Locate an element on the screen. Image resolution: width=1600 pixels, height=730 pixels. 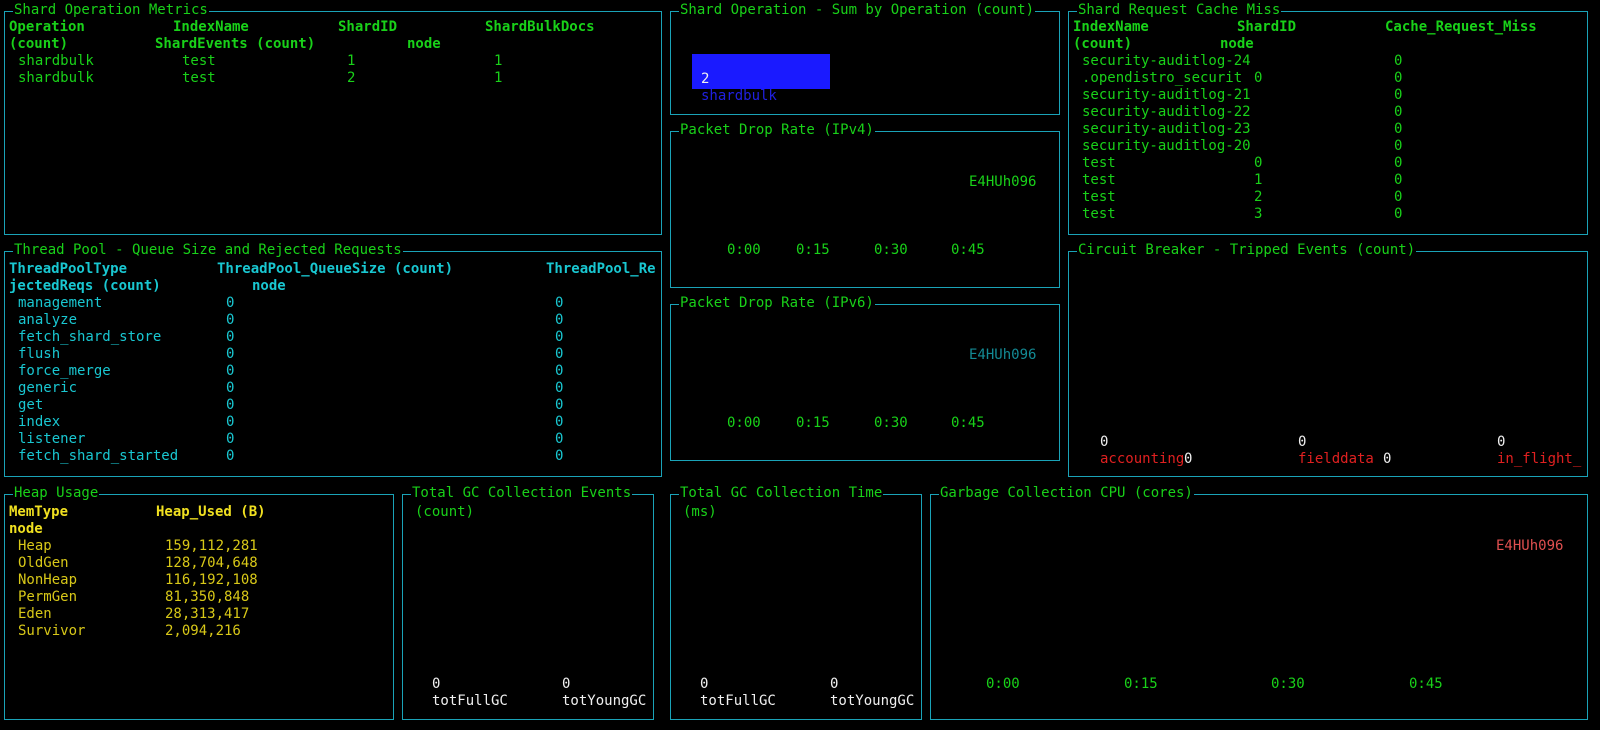
bar-value: 2 is located at coordinates (705, 79).